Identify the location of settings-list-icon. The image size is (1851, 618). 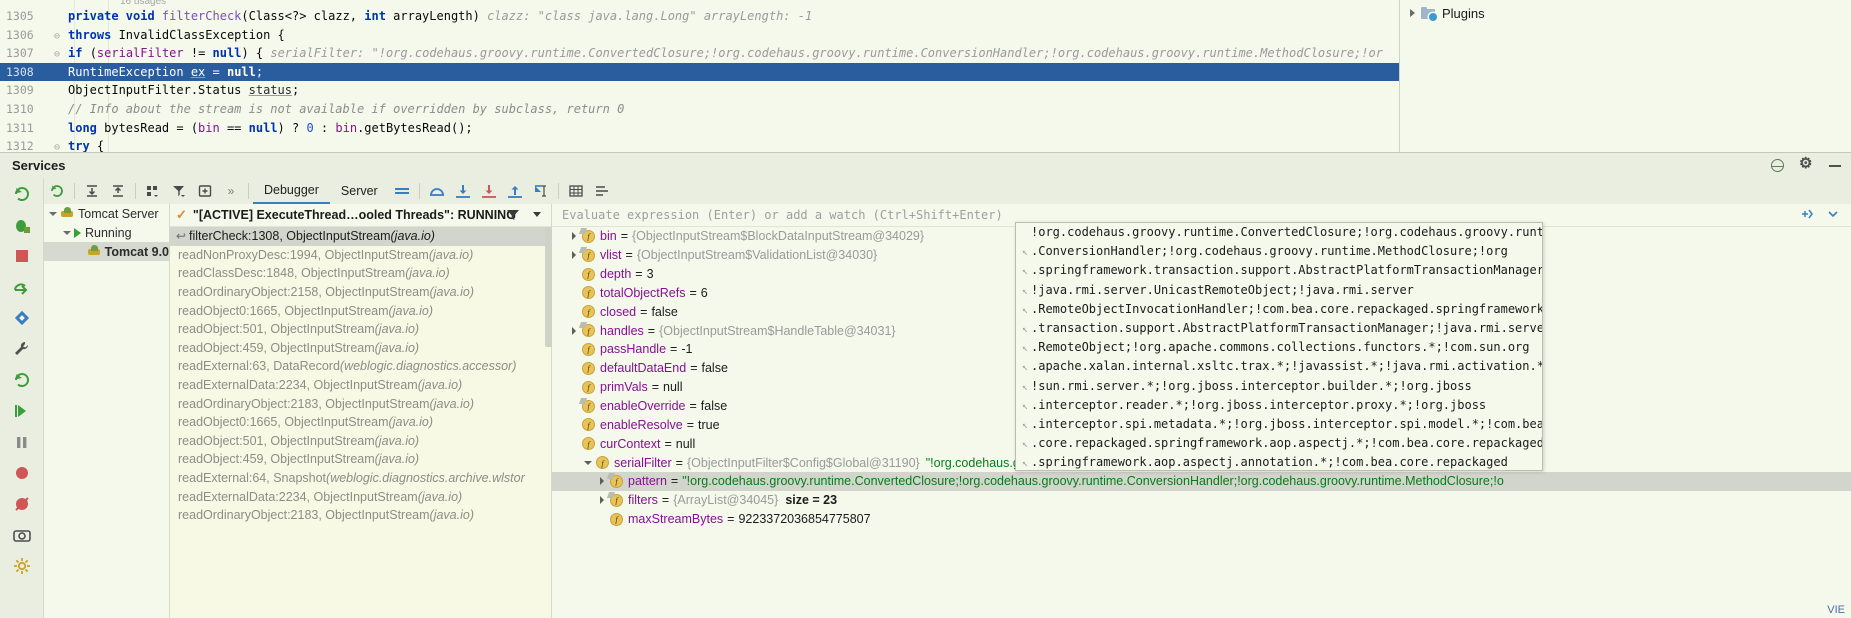
(602, 191).